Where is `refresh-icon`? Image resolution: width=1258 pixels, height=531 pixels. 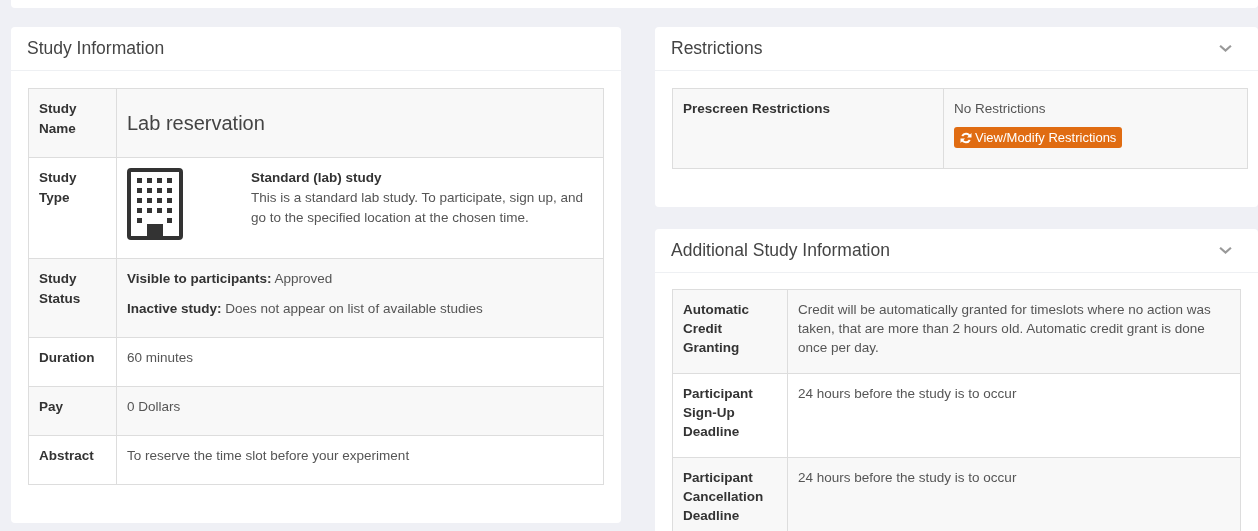 refresh-icon is located at coordinates (966, 137).